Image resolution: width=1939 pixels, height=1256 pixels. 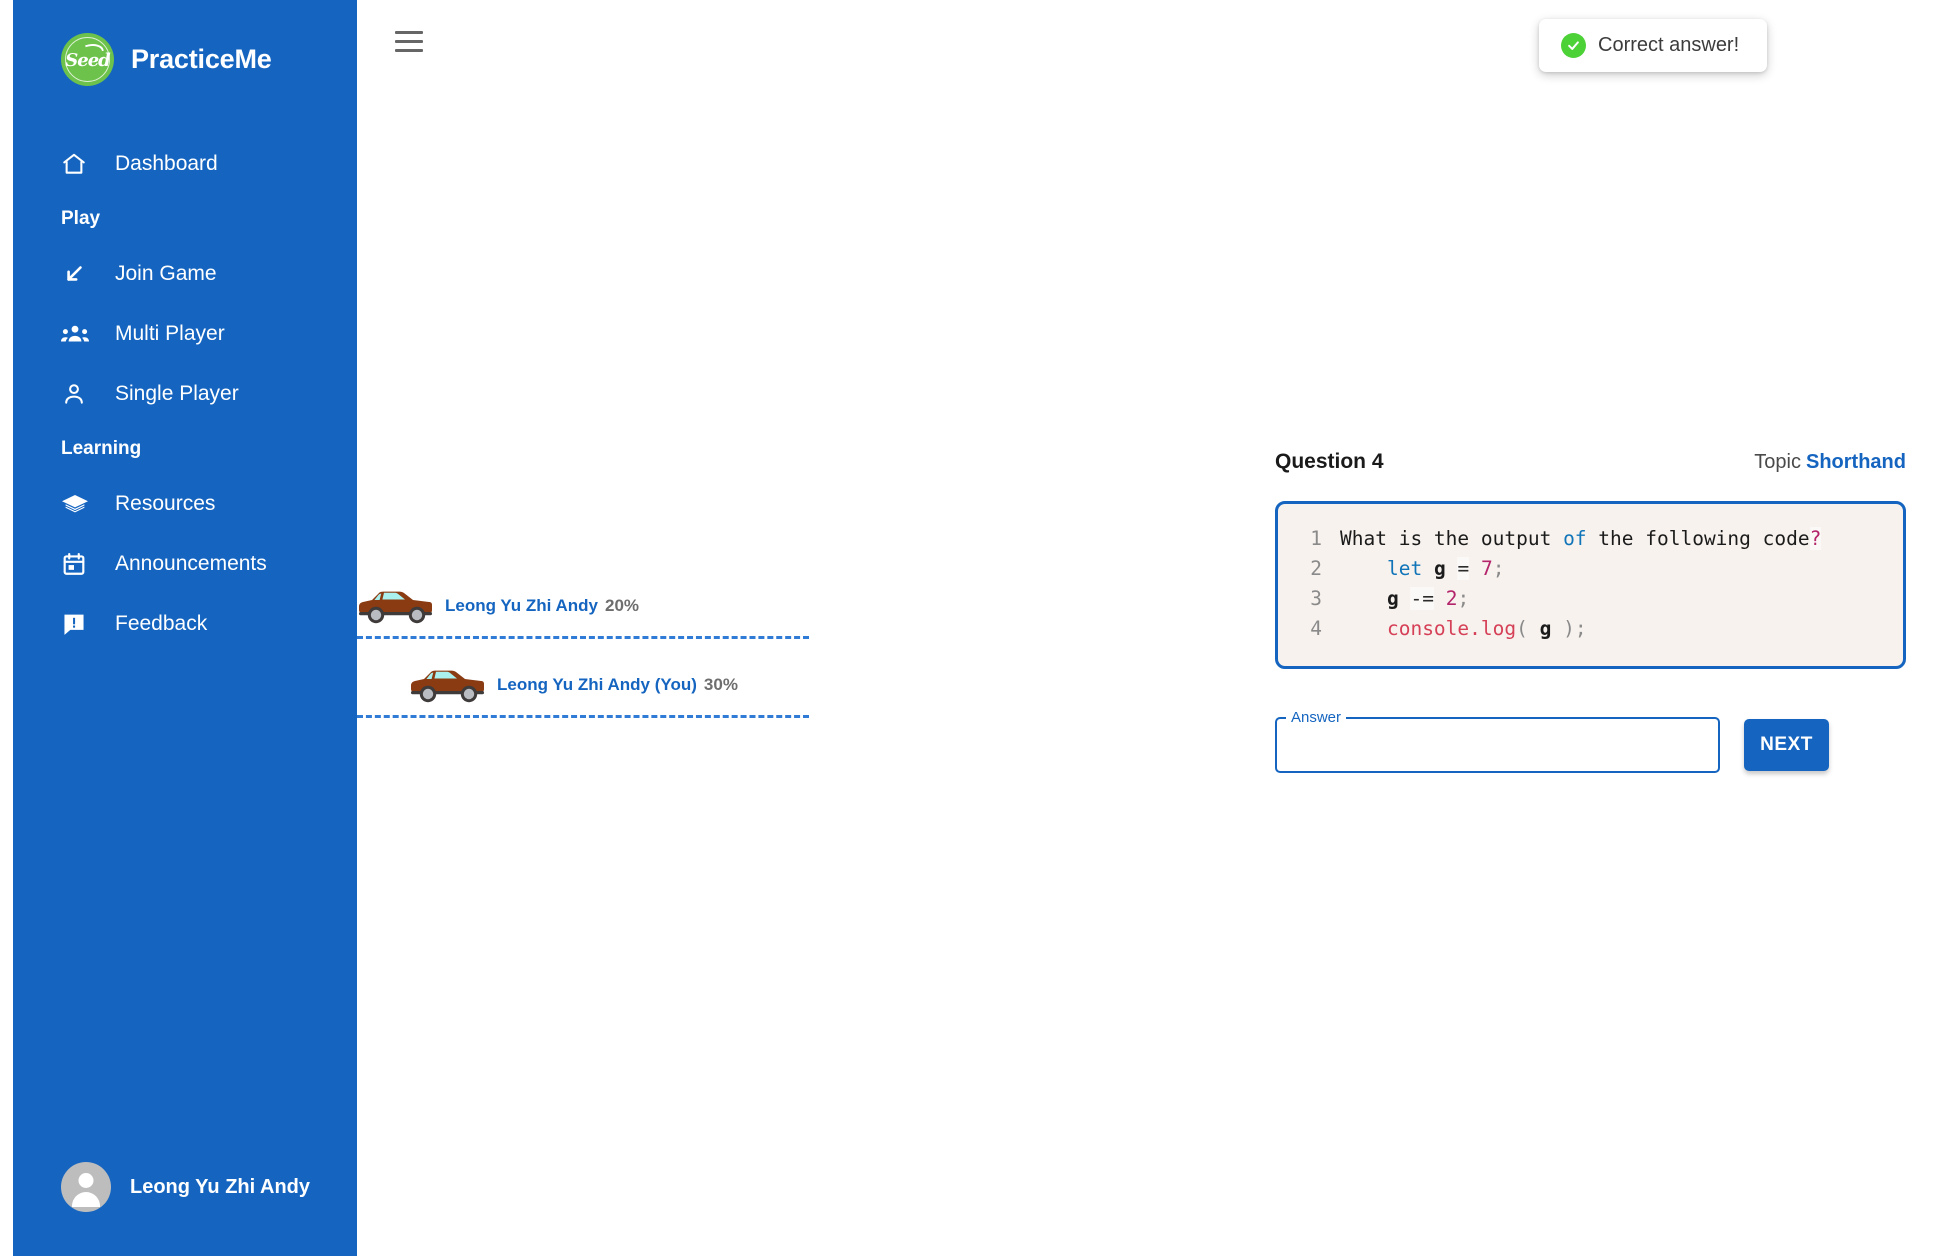 I want to click on question-topic: Topic Shorthand, so click(x=1830, y=462).